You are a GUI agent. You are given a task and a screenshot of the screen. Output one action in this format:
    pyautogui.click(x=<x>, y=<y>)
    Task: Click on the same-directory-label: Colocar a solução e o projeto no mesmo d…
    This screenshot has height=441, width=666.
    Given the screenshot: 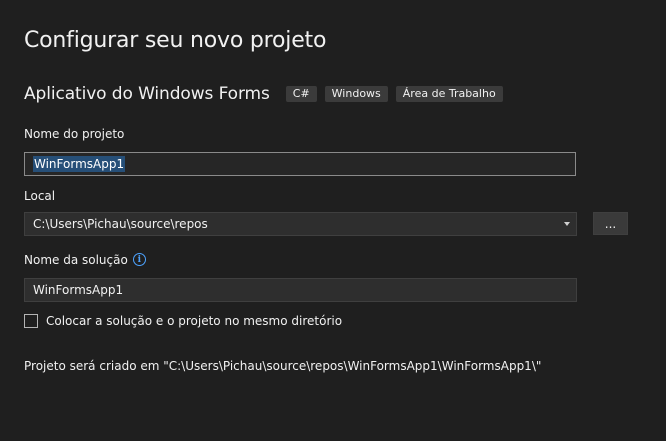 What is the action you would take?
    pyautogui.click(x=194, y=321)
    